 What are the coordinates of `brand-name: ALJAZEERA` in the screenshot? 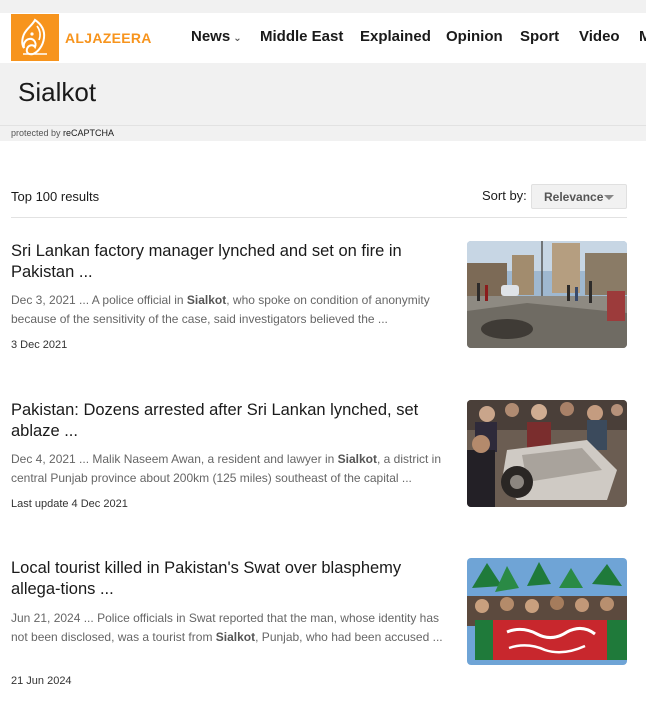 It's located at (108, 38).